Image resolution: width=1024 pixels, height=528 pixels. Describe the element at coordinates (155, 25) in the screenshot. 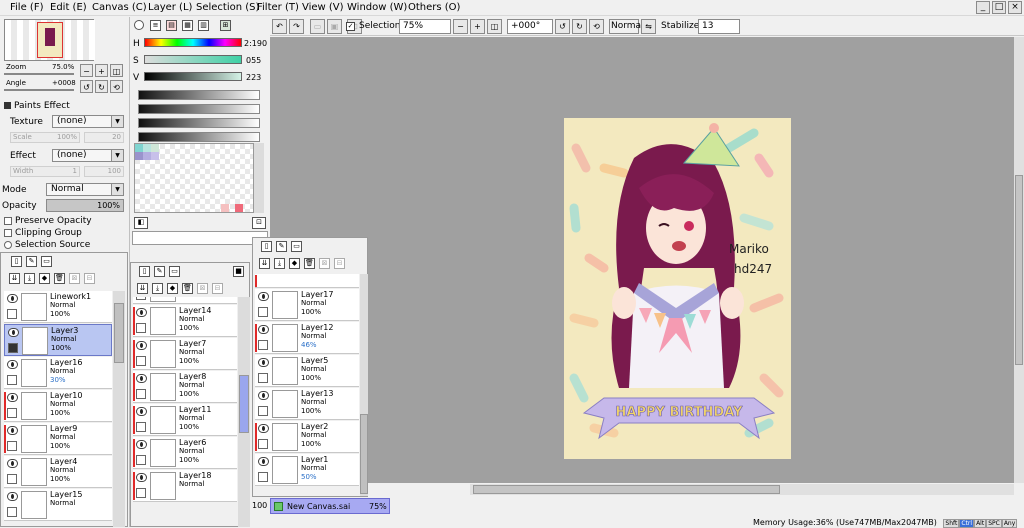

I see `rgb-slider-toggle-icon: ≡` at that location.